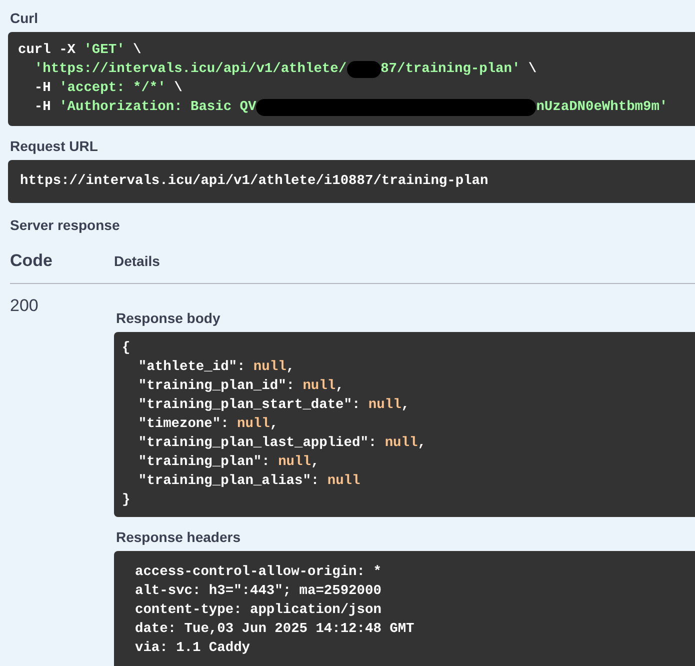  What do you see at coordinates (216, 368) in the screenshot?
I see `code-line: "athlete_id": null,` at bounding box center [216, 368].